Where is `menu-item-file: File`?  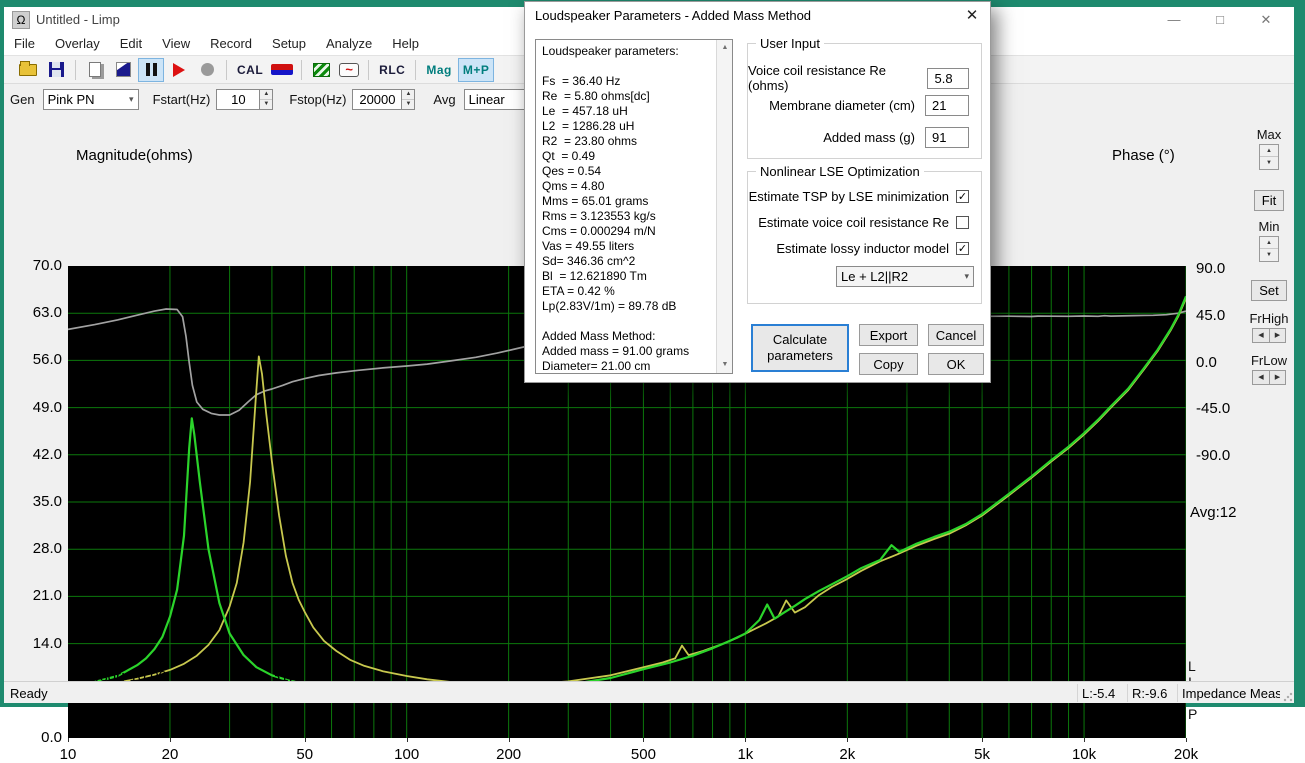
menu-item-file: File is located at coordinates (24, 44).